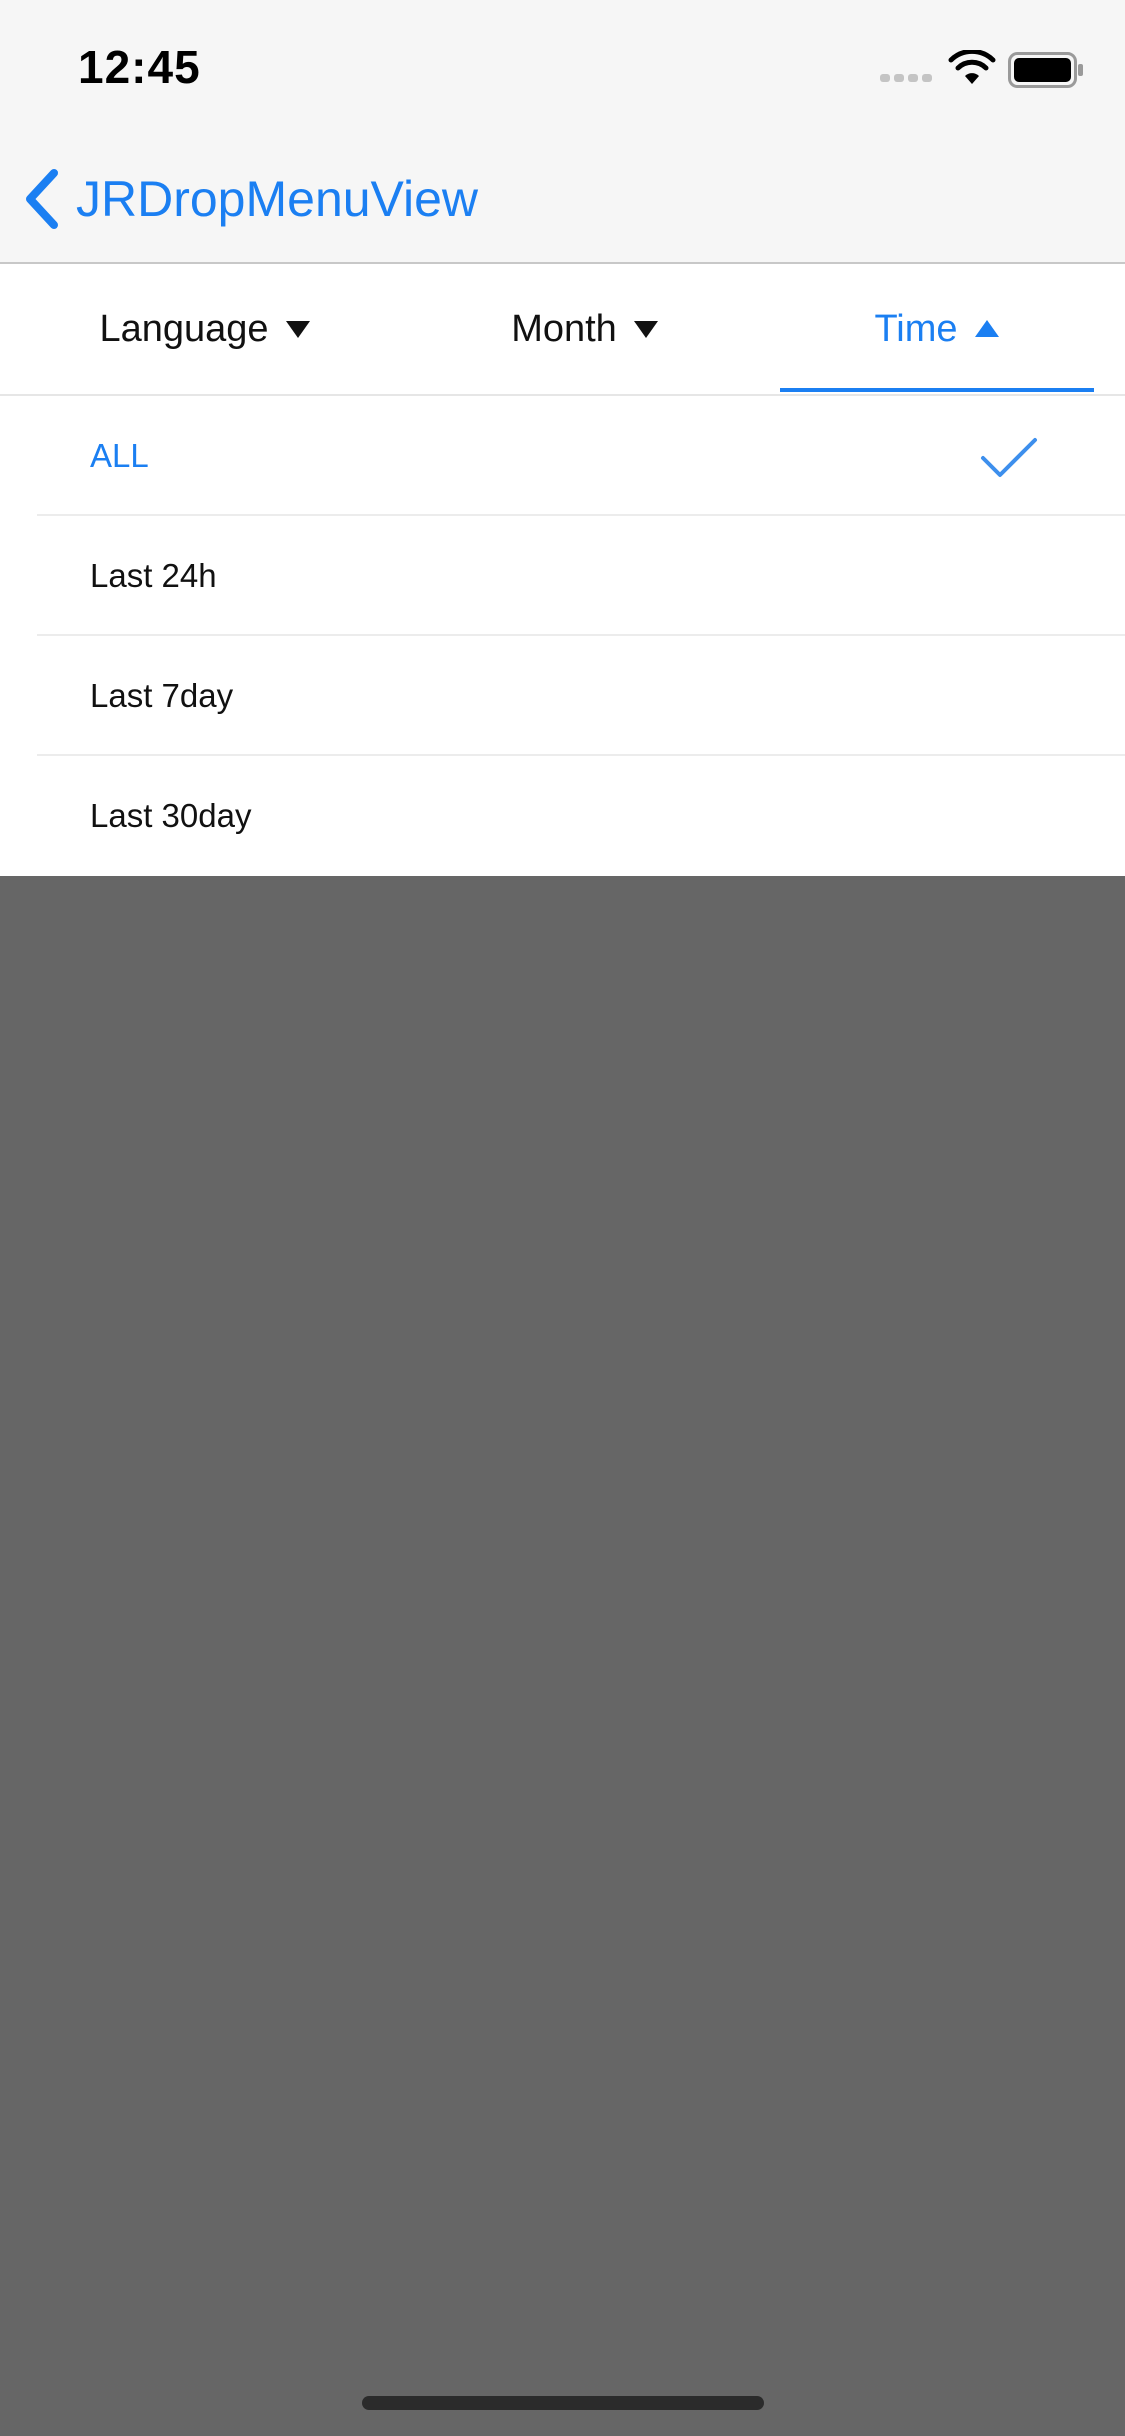 The height and width of the screenshot is (2436, 1125). What do you see at coordinates (562, 66) in the screenshot?
I see `status-bar: 12:45` at bounding box center [562, 66].